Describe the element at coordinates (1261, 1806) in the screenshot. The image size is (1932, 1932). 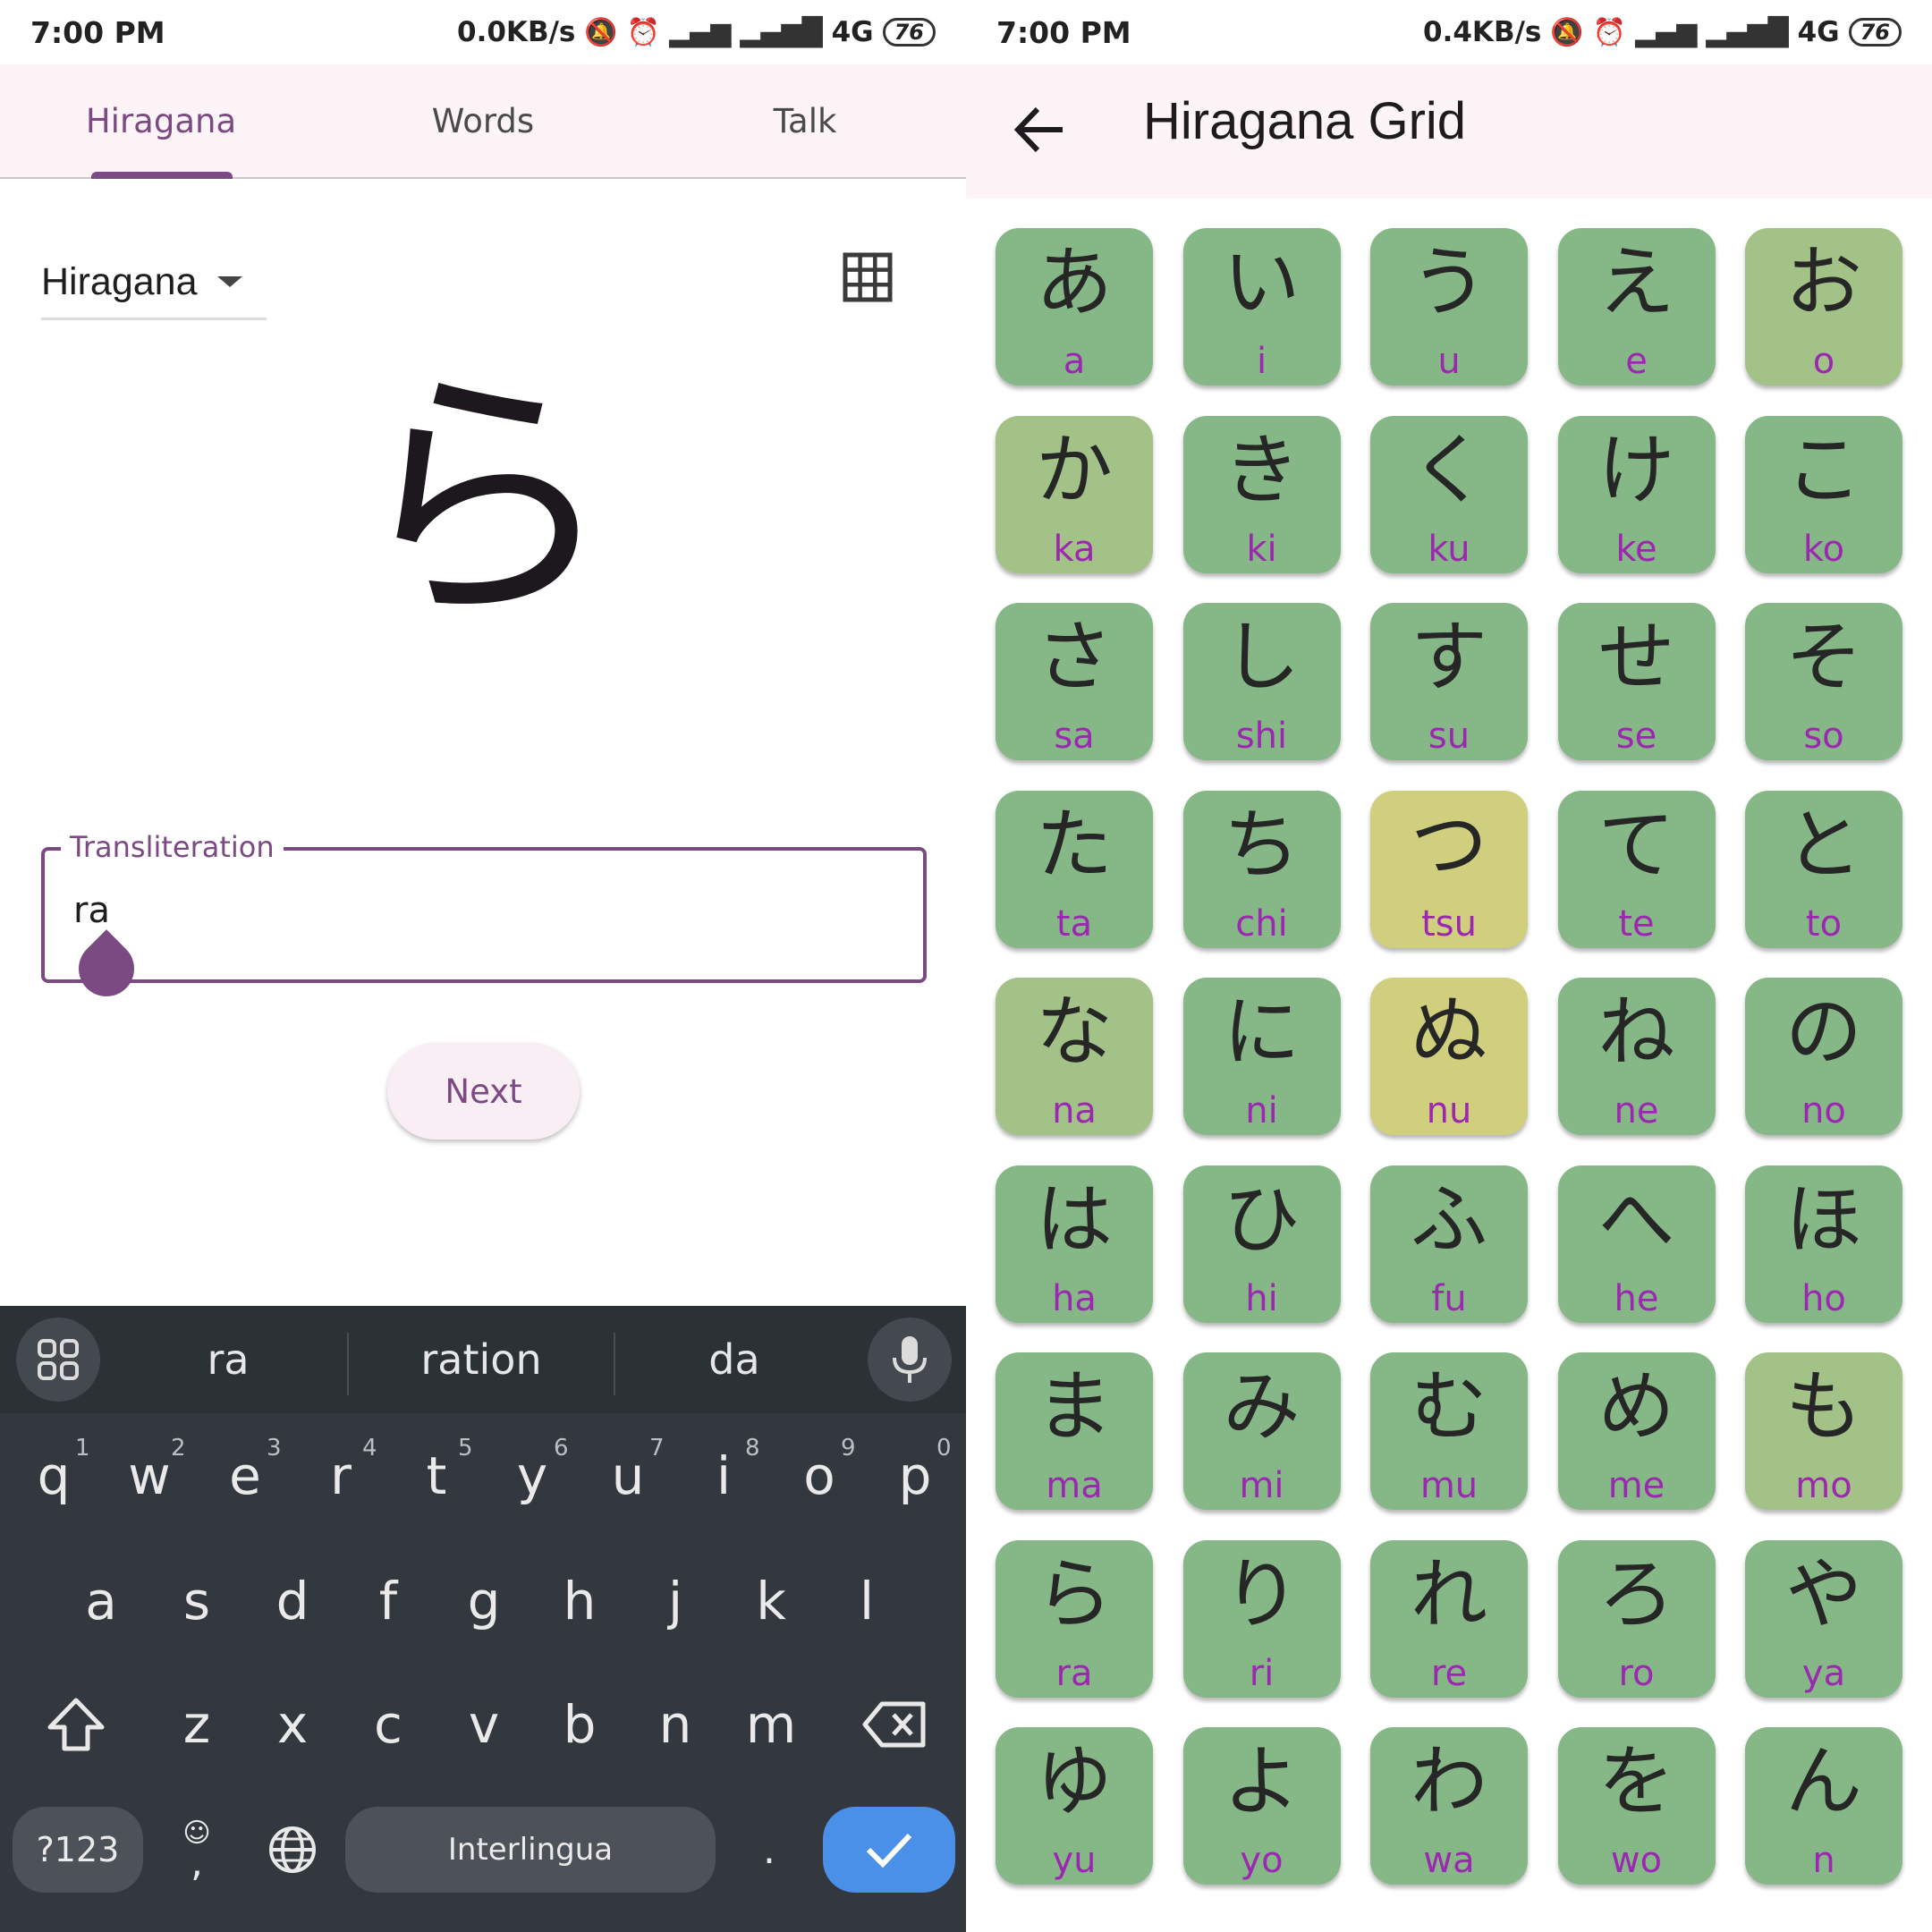
I see `kana-cell: よ yo` at that location.